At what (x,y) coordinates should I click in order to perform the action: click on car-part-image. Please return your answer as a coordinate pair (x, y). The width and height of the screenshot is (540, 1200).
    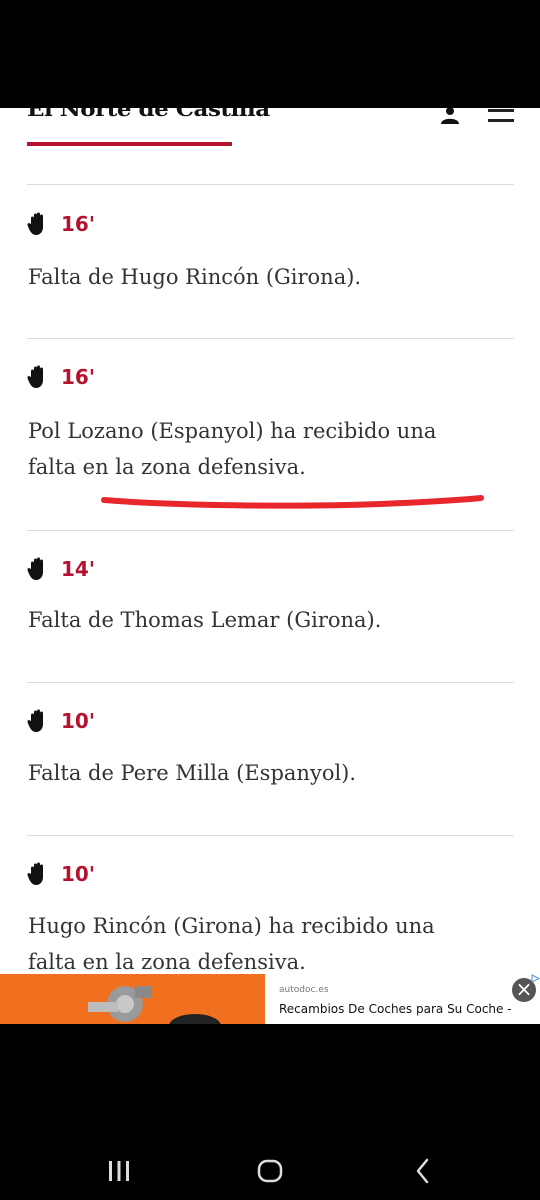
    Looking at the image, I should click on (132, 999).